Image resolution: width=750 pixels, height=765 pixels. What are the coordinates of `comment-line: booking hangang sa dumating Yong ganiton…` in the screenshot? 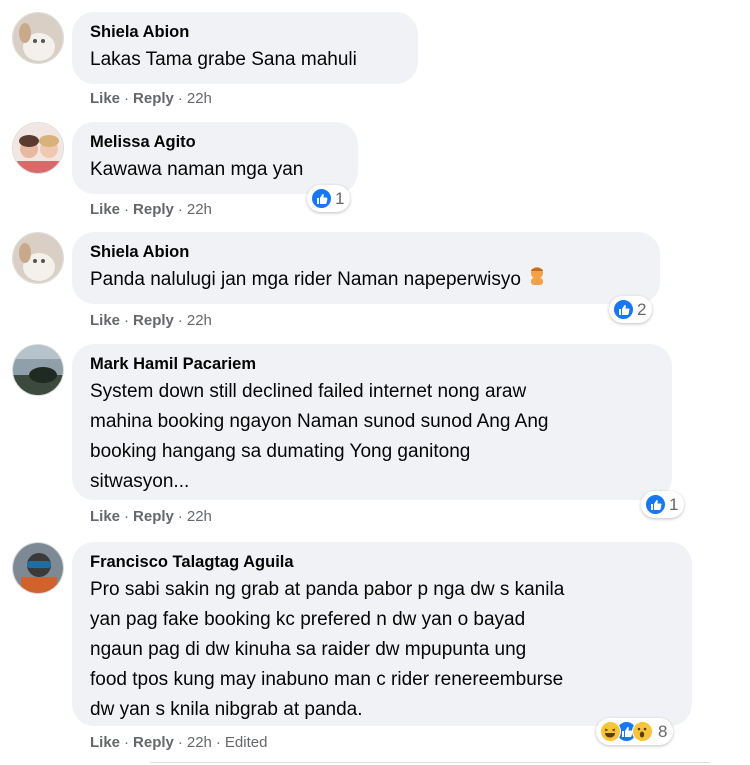 It's located at (280, 451).